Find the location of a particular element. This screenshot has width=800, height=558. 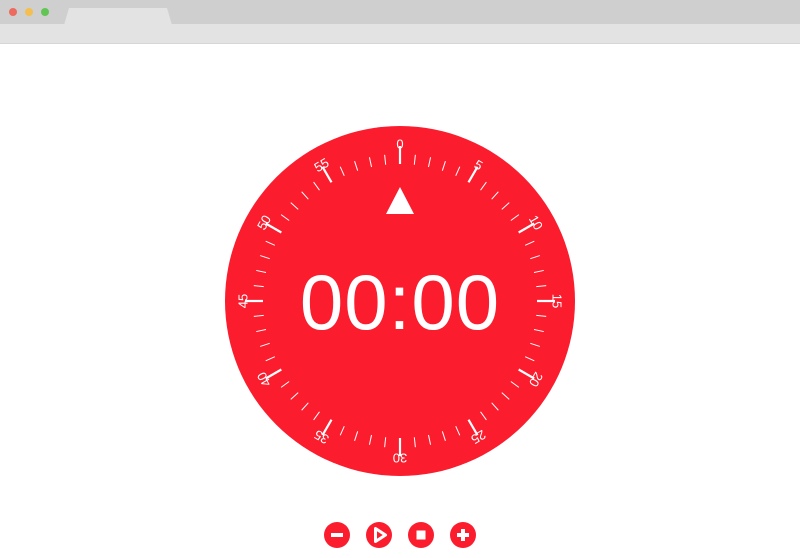

increase-button is located at coordinates (463, 535).